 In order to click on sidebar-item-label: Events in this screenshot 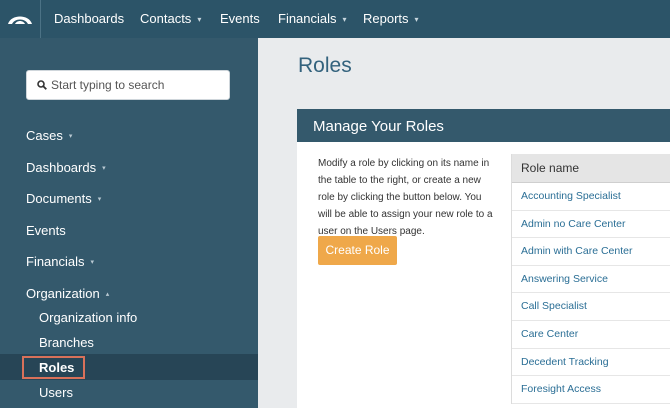, I will do `click(46, 230)`.